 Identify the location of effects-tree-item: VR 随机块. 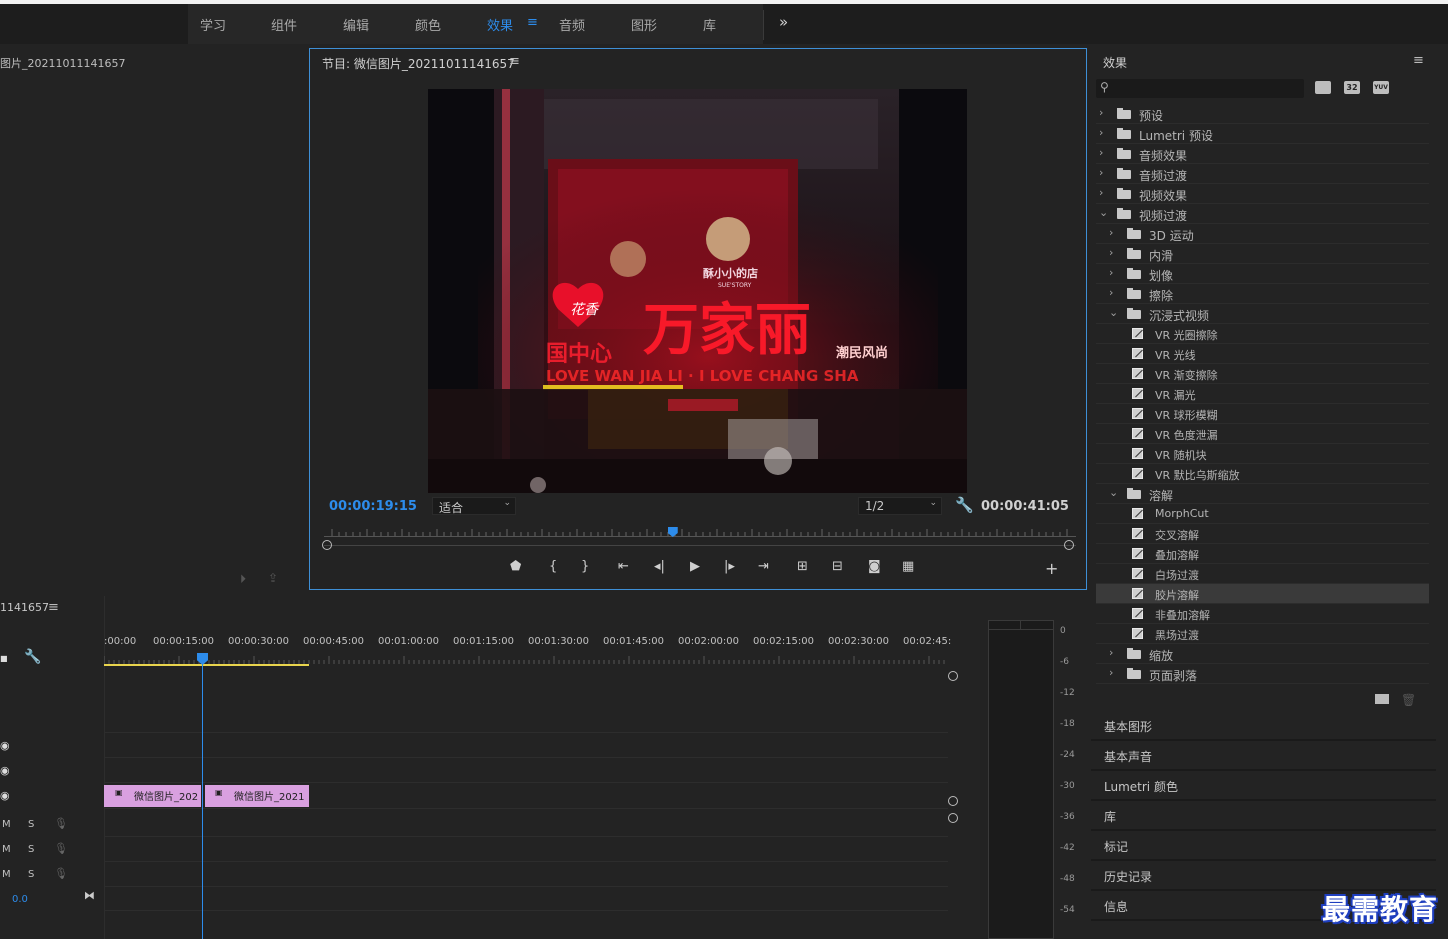
(1262, 454).